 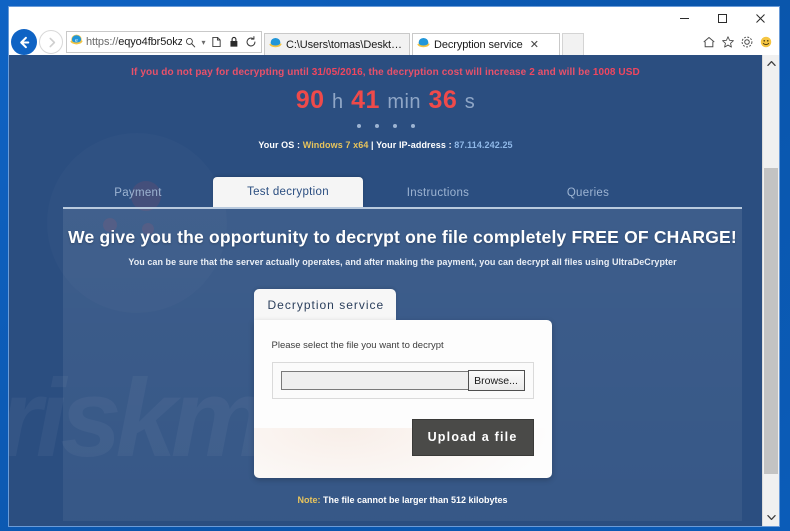 What do you see at coordinates (771, 321) in the screenshot?
I see `scrollbar-thumb` at bounding box center [771, 321].